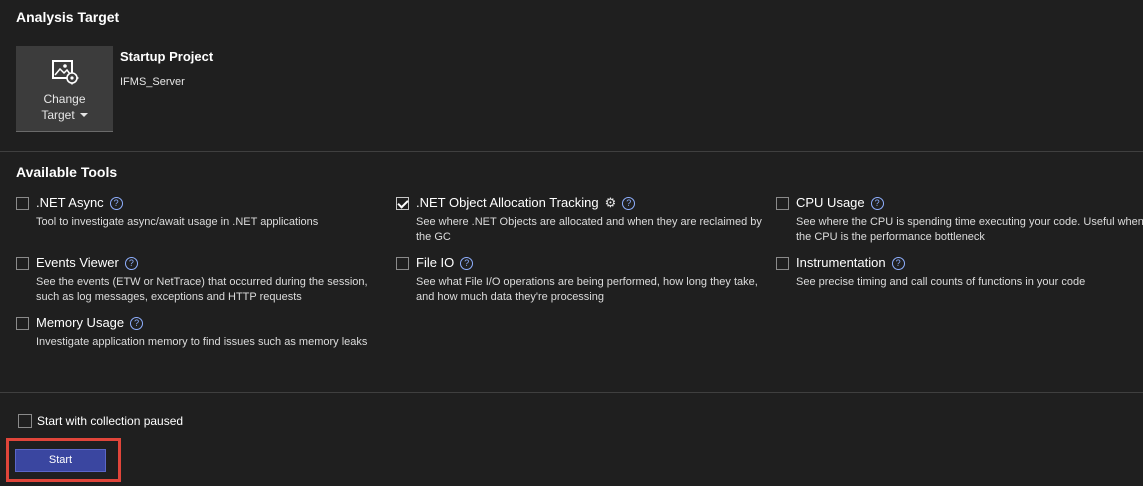 Image resolution: width=1143 pixels, height=486 pixels. I want to click on startup-project-label: Startup Project, so click(167, 56).